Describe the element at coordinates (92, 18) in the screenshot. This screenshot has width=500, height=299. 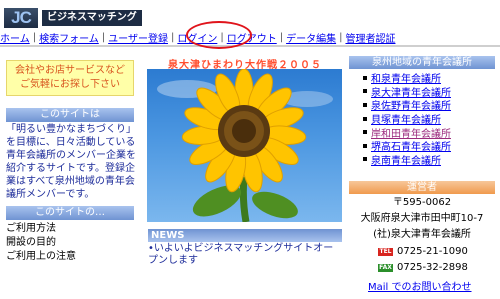
I see `logo-text: ビジネスマッチング` at that location.